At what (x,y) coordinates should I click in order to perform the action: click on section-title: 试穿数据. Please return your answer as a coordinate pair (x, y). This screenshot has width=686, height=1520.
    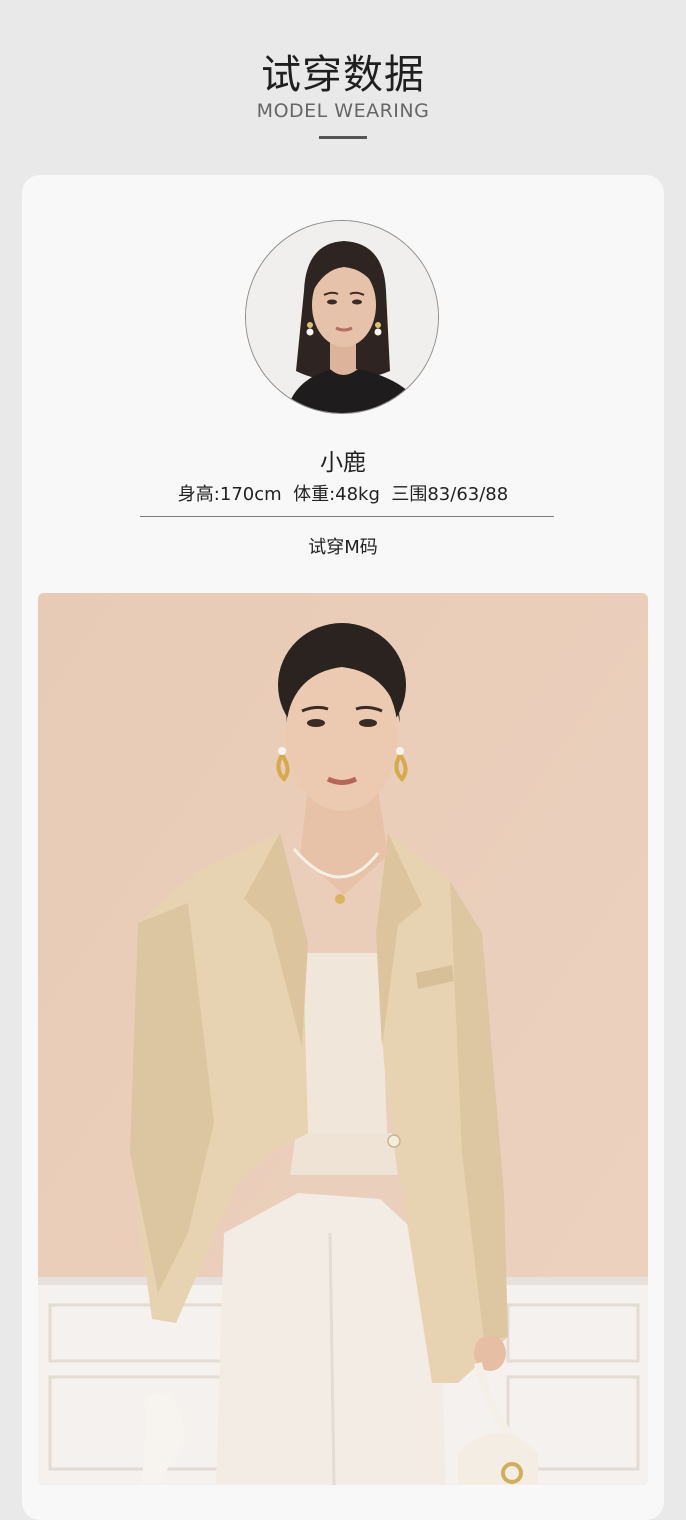
    Looking at the image, I should click on (343, 75).